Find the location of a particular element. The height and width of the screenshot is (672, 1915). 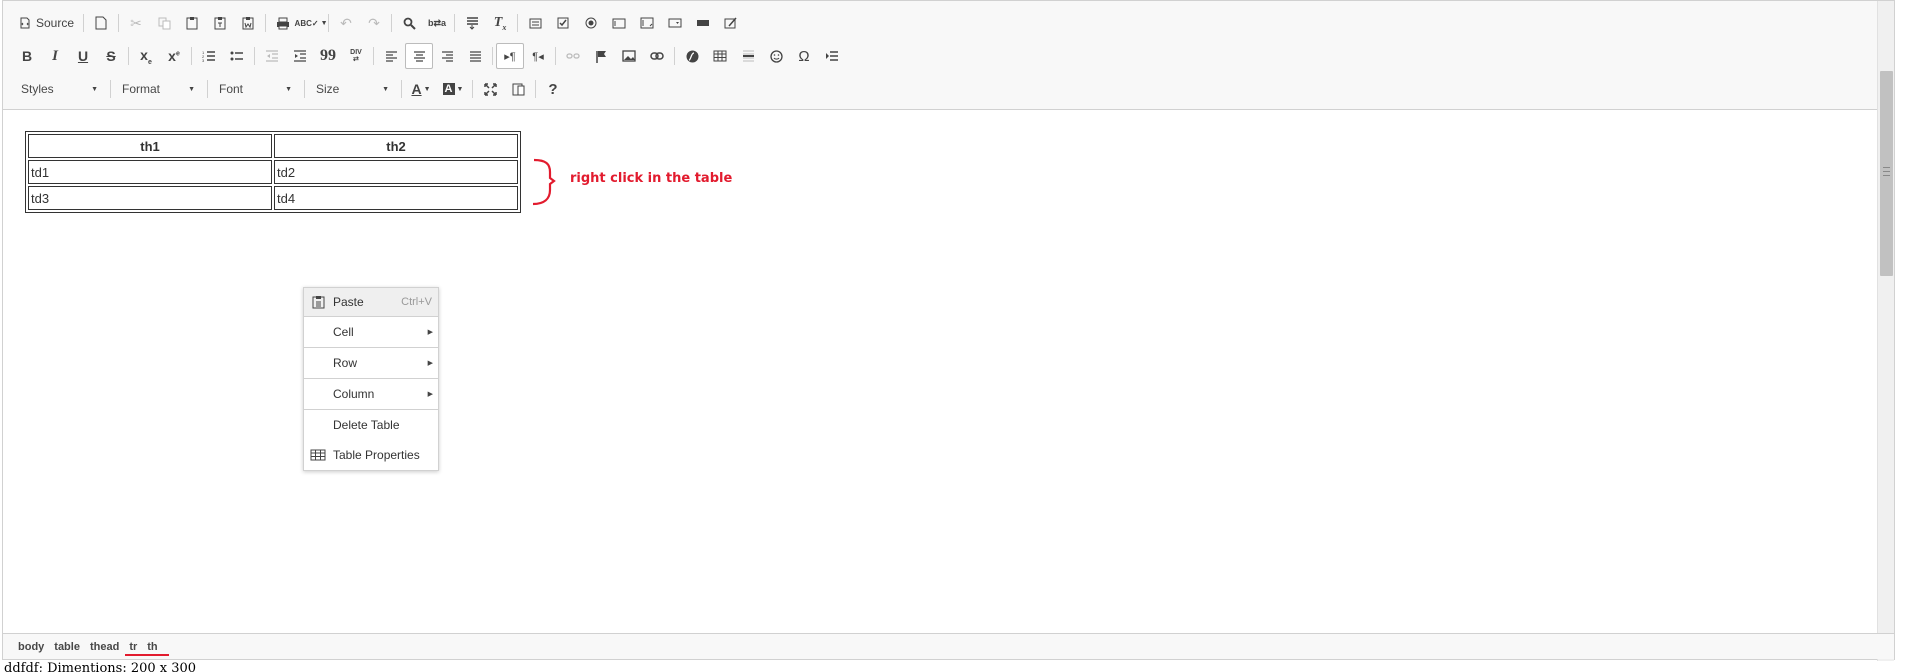

select-all-button is located at coordinates (472, 23).